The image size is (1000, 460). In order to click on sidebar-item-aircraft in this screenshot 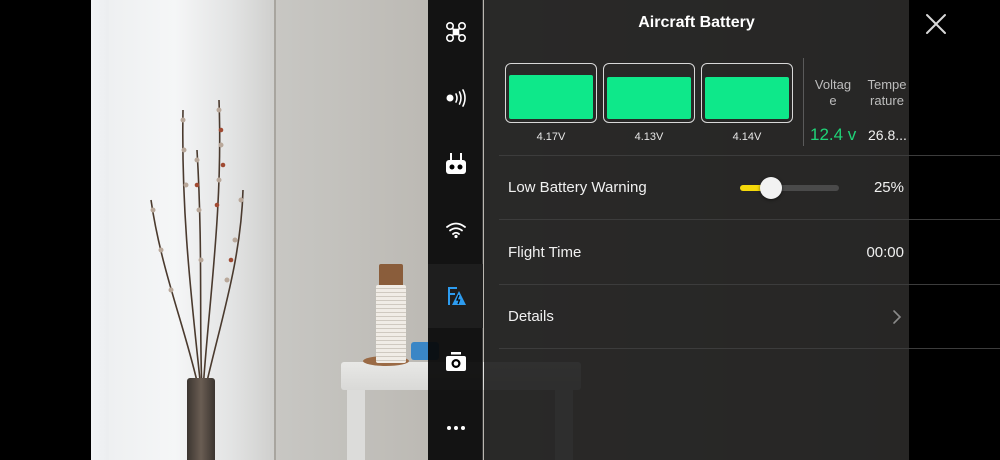, I will do `click(455, 32)`.